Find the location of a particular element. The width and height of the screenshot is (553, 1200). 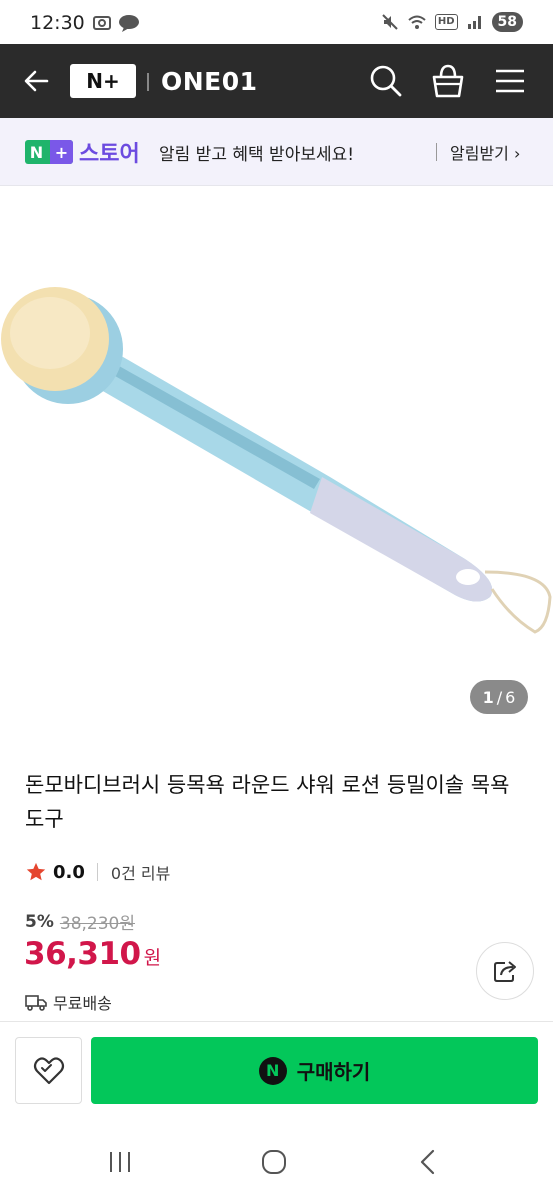

sale-price: 36,310 is located at coordinates (82, 954).